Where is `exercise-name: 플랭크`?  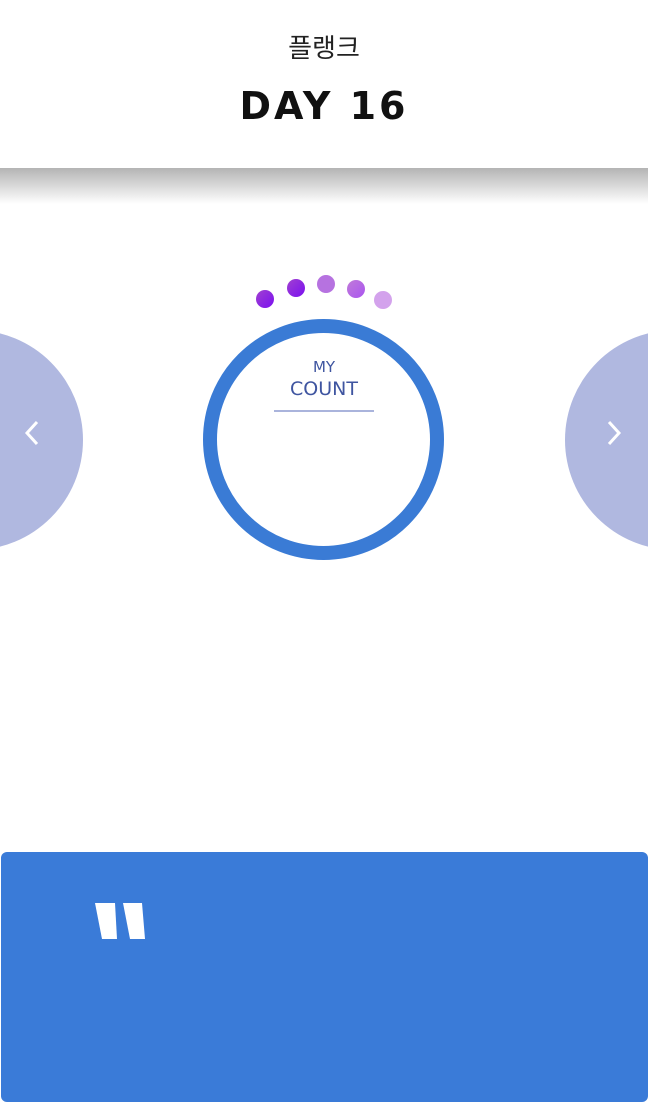 exercise-name: 플랭크 is located at coordinates (324, 49).